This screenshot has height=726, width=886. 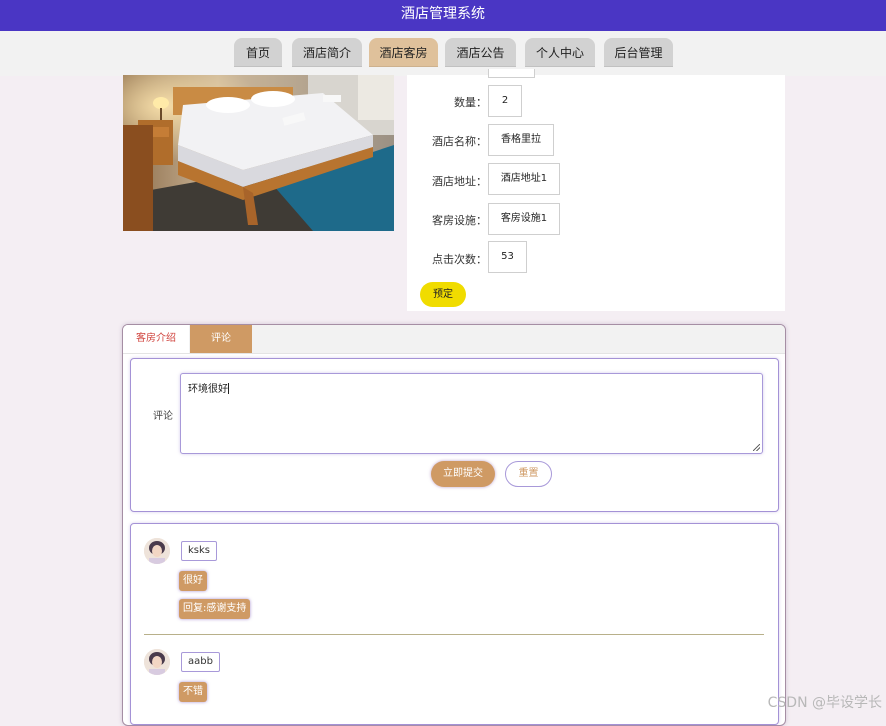 What do you see at coordinates (459, 220) in the screenshot?
I see `field-label-facilities: 客房设施：` at bounding box center [459, 220].